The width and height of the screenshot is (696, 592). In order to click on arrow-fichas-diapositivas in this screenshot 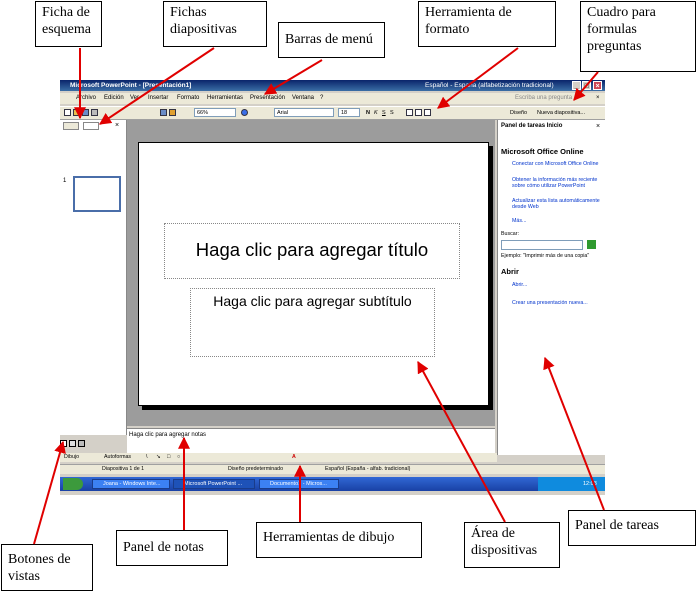, I will do `click(157, 86)`.